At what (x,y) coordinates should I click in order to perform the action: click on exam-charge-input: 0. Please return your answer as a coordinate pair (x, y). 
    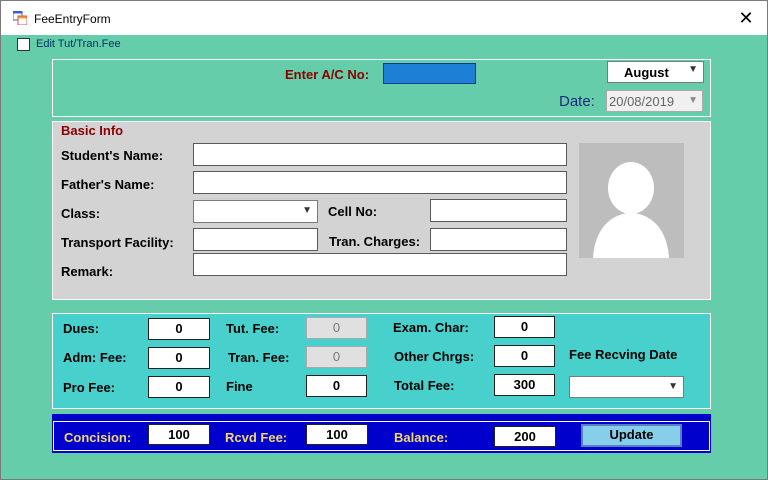
    Looking at the image, I should click on (524, 327).